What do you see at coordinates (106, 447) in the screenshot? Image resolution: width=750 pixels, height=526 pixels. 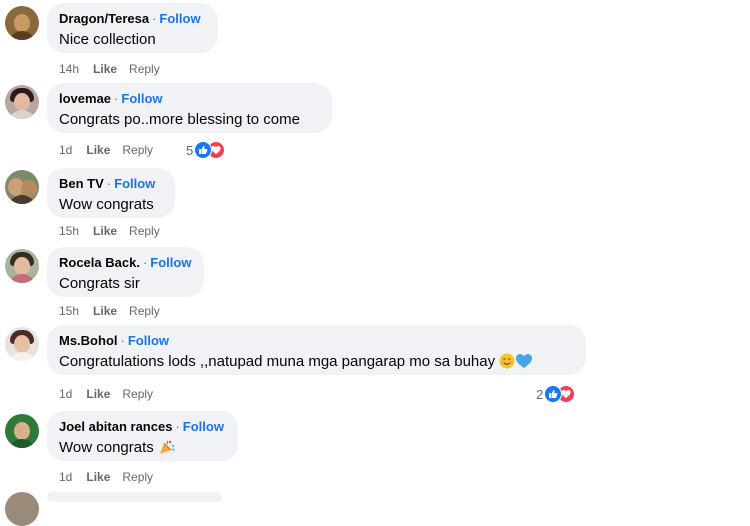 I see `comment-text-content: Wow congrats` at bounding box center [106, 447].